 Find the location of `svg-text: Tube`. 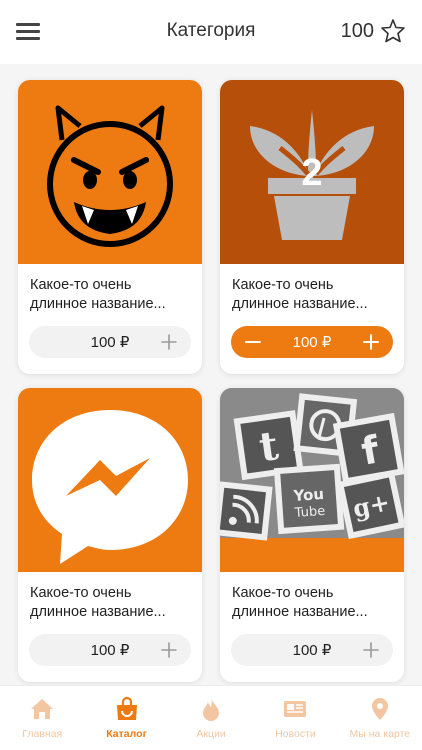

svg-text: Tube is located at coordinates (309, 512).